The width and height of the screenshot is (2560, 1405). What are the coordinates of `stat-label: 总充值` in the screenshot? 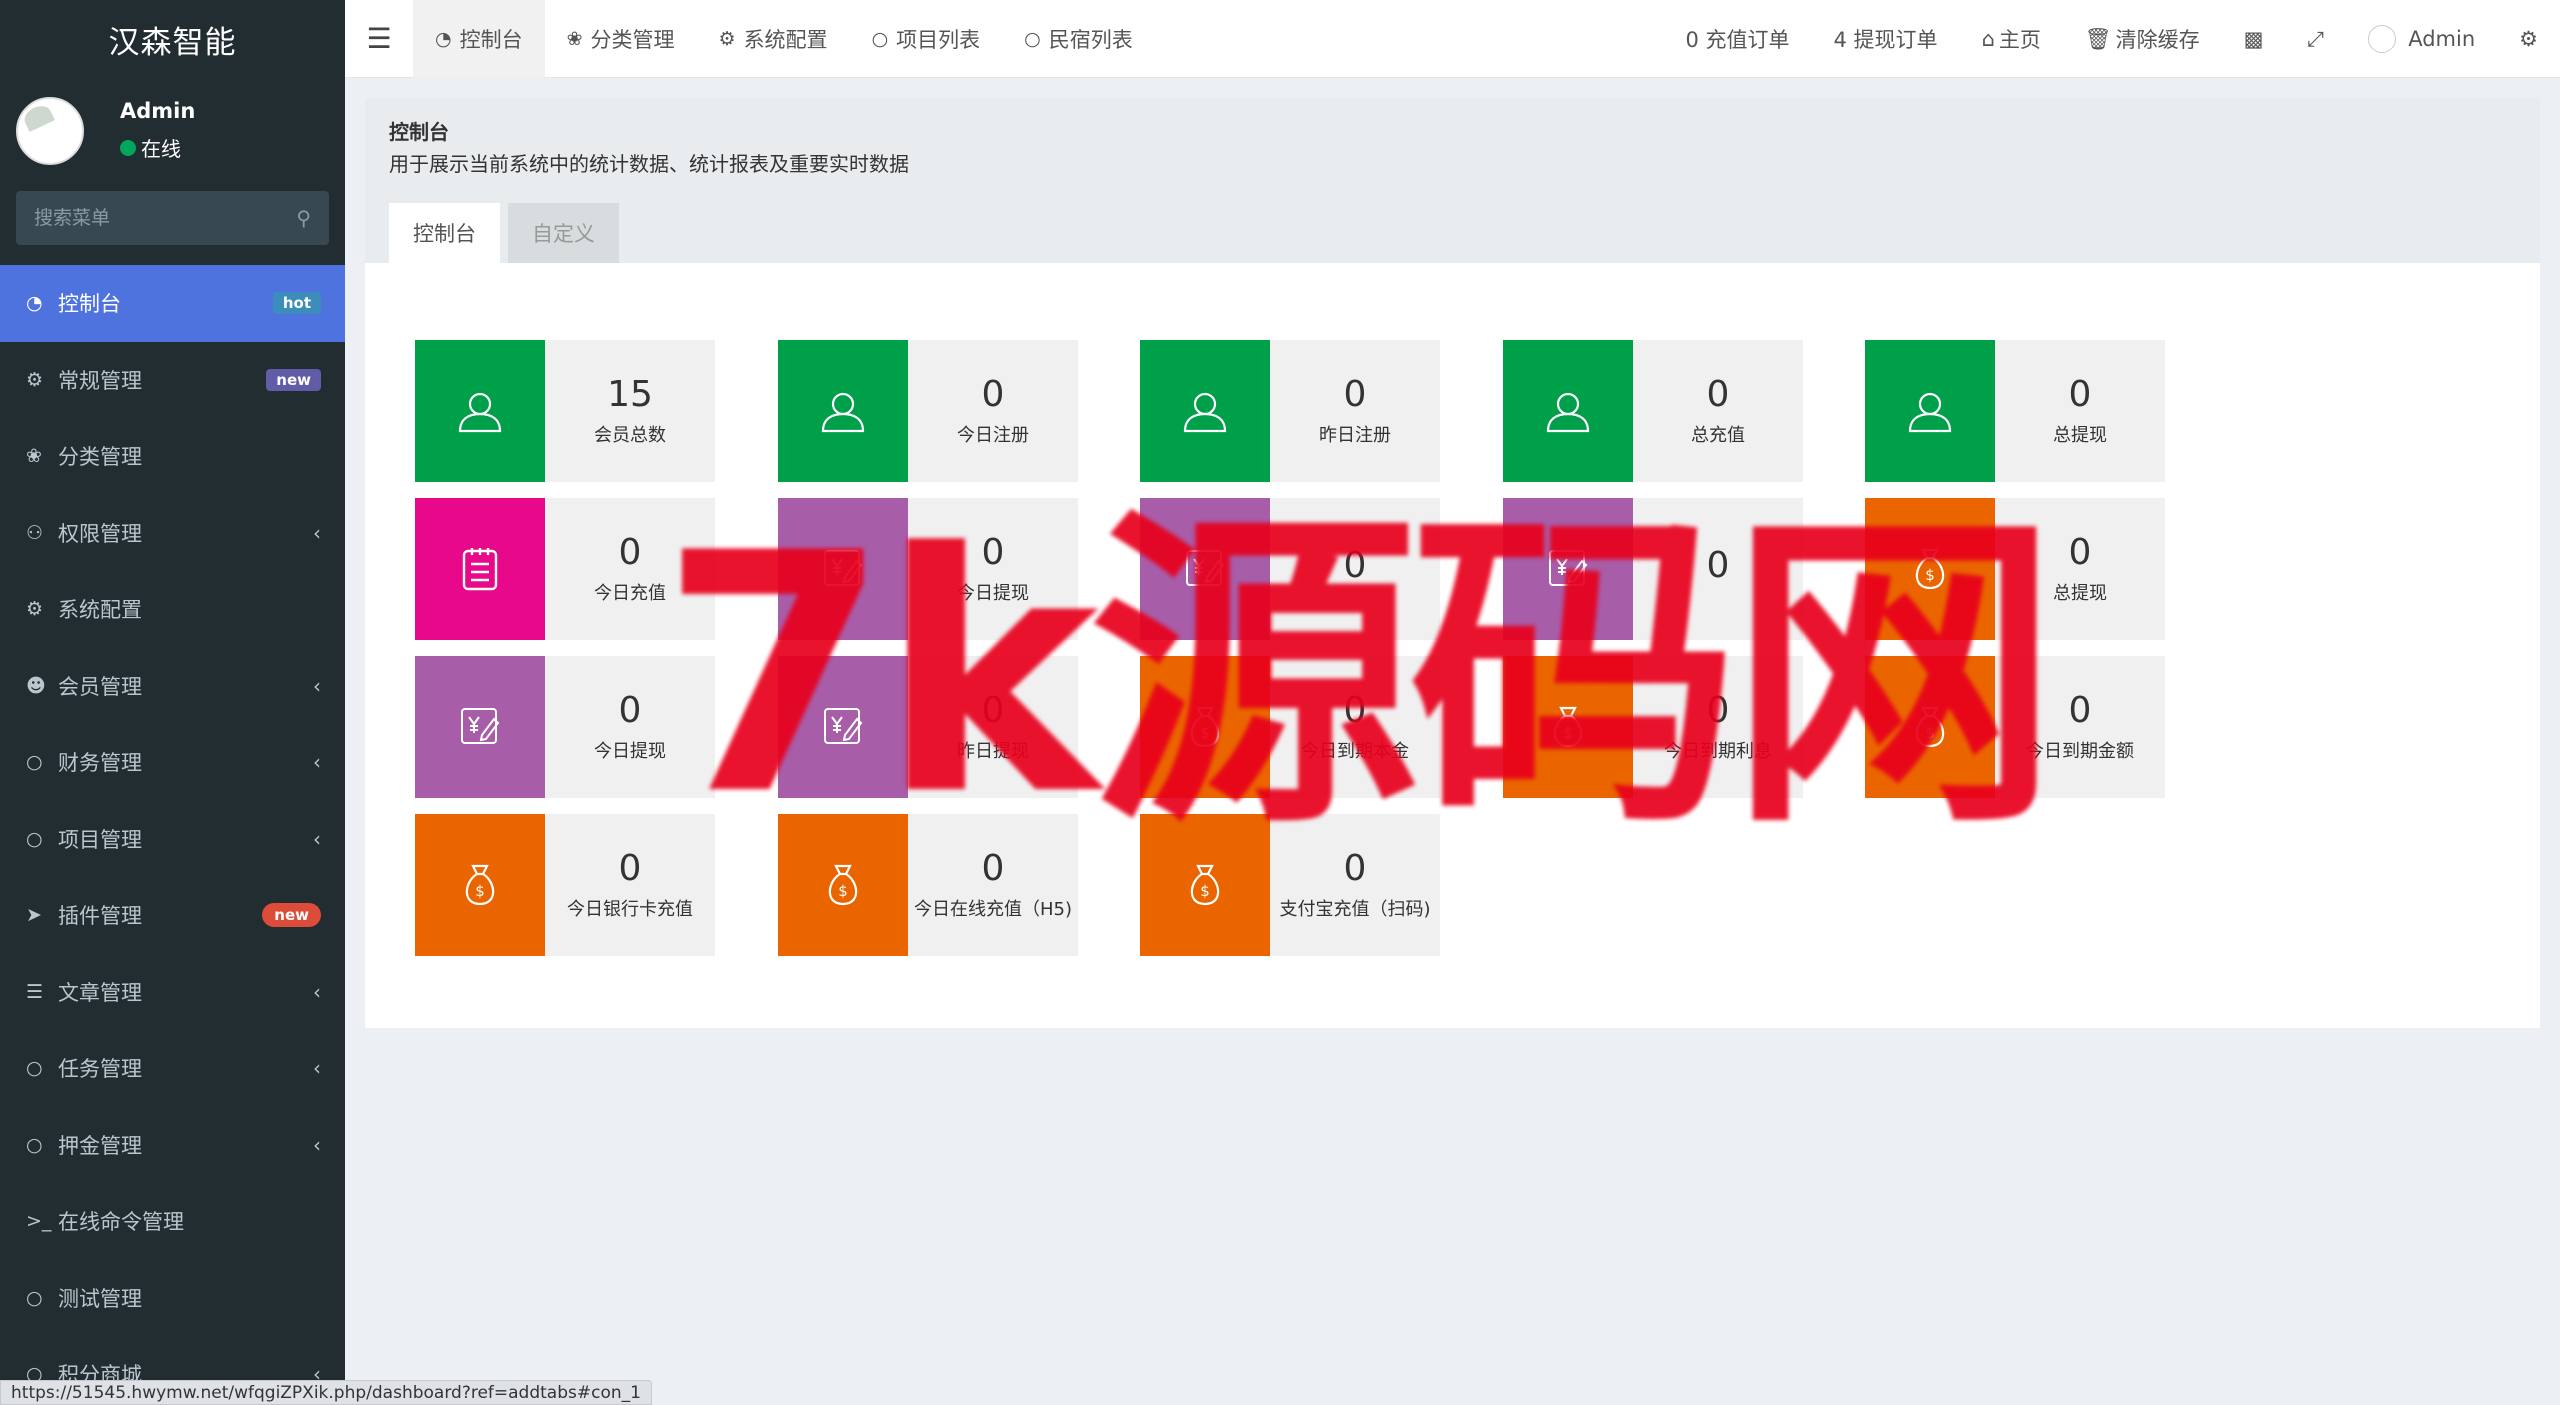 It's located at (1718, 435).